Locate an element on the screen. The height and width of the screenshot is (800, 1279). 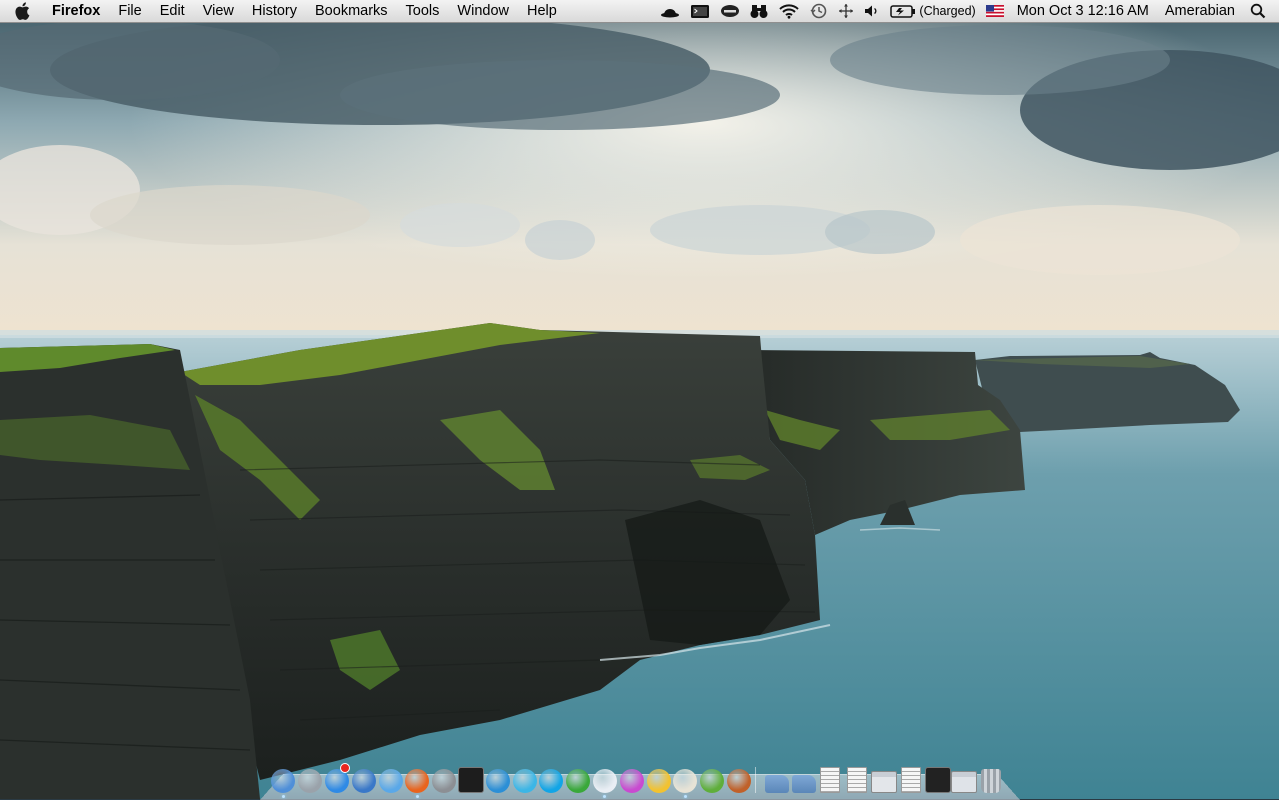
dock-item-terminal-window is located at coordinates (937, 779).